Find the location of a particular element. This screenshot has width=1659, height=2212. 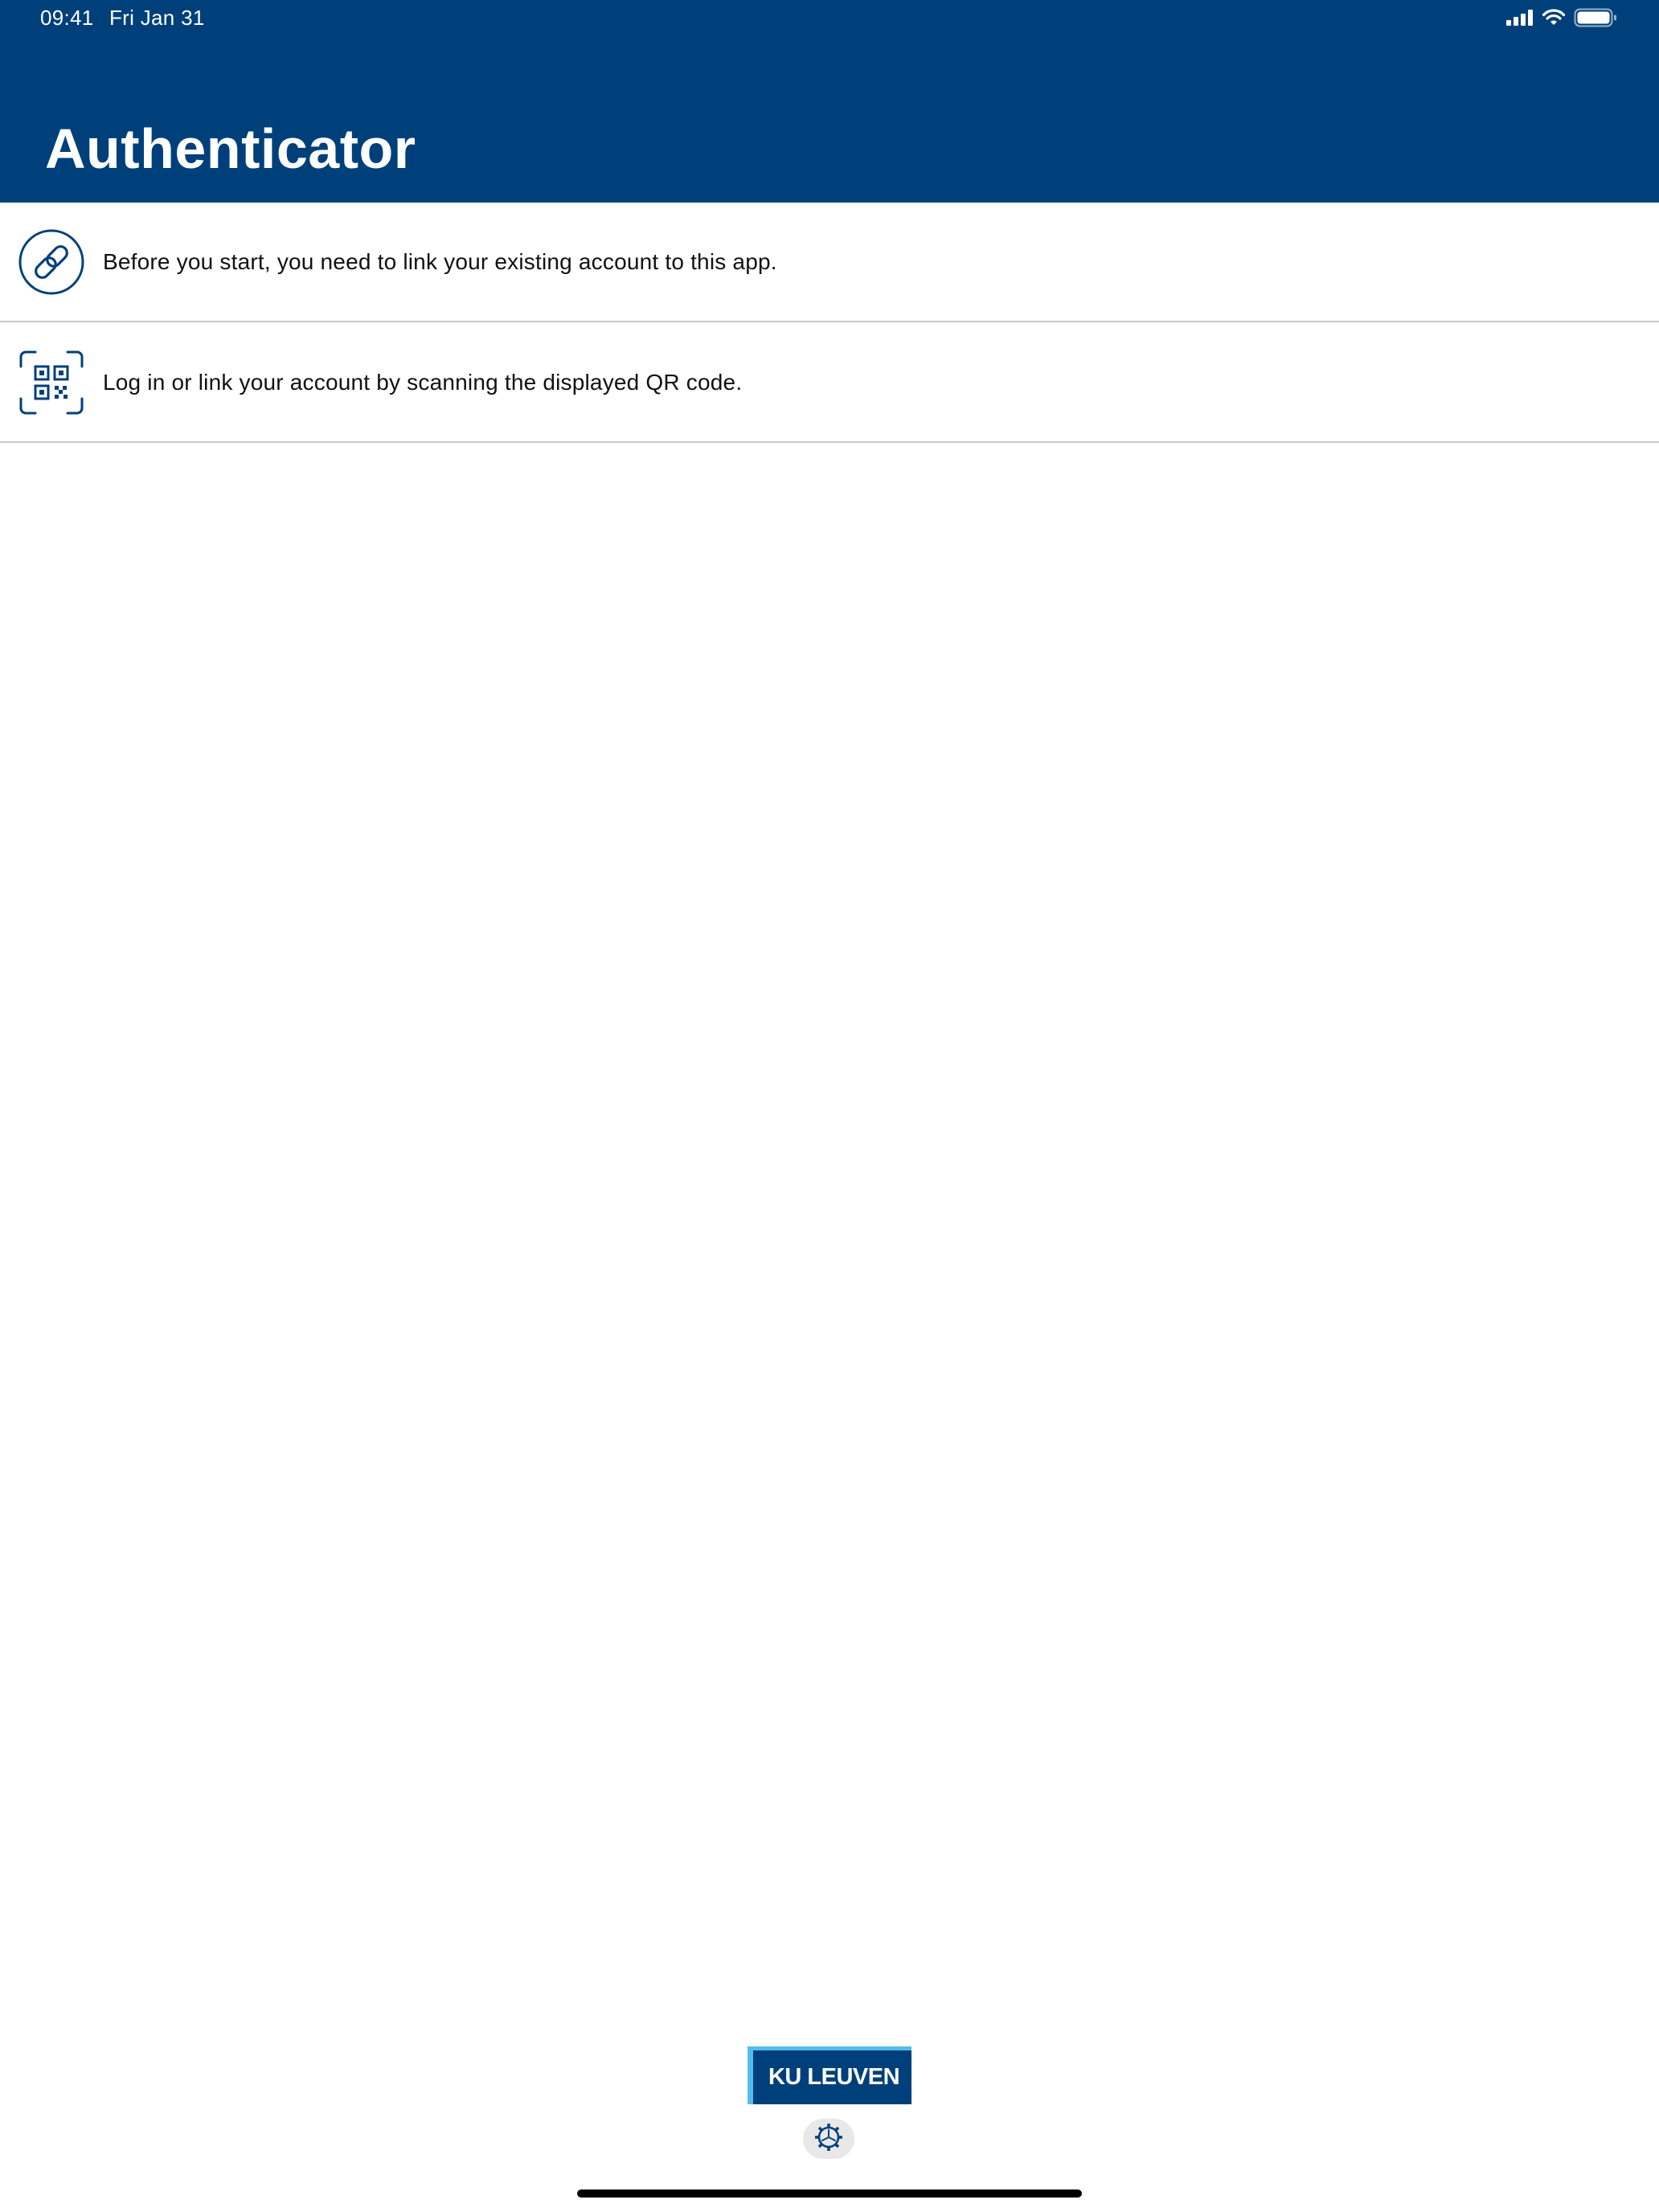

link-icon is located at coordinates (51, 262).